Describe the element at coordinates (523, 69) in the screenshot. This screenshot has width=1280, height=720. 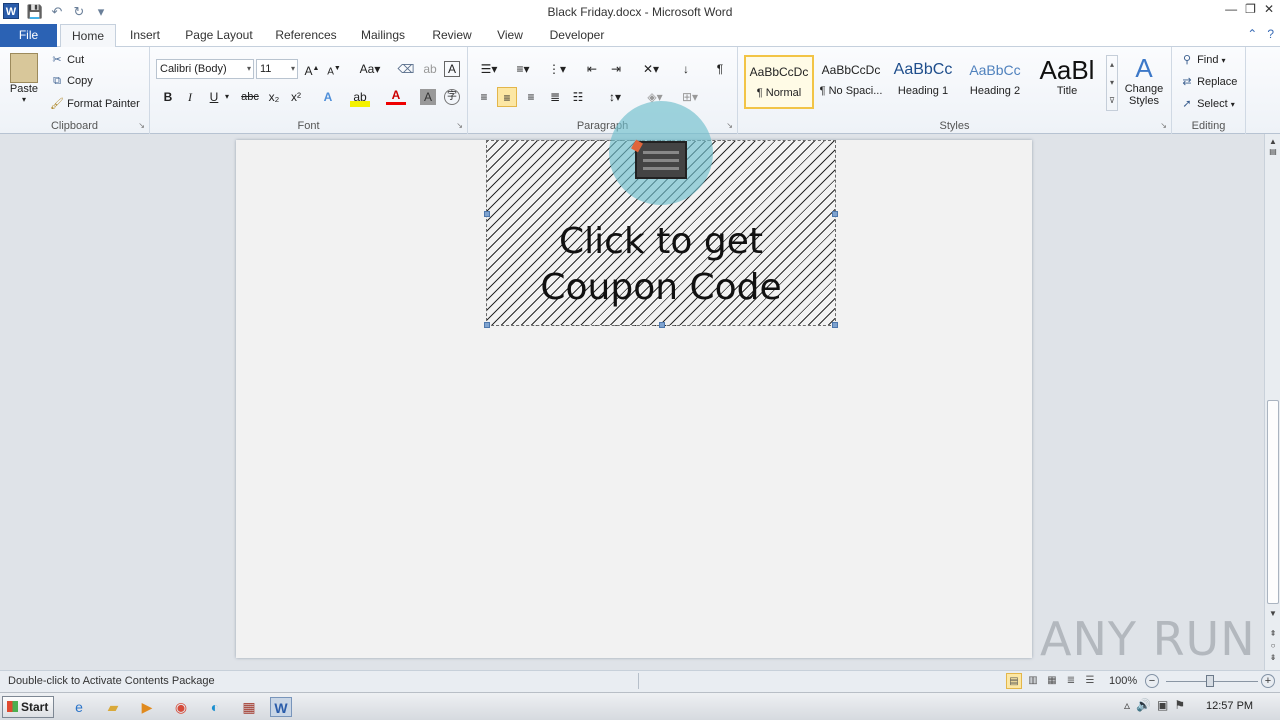
I see `numbering-icon: ≡▾` at that location.